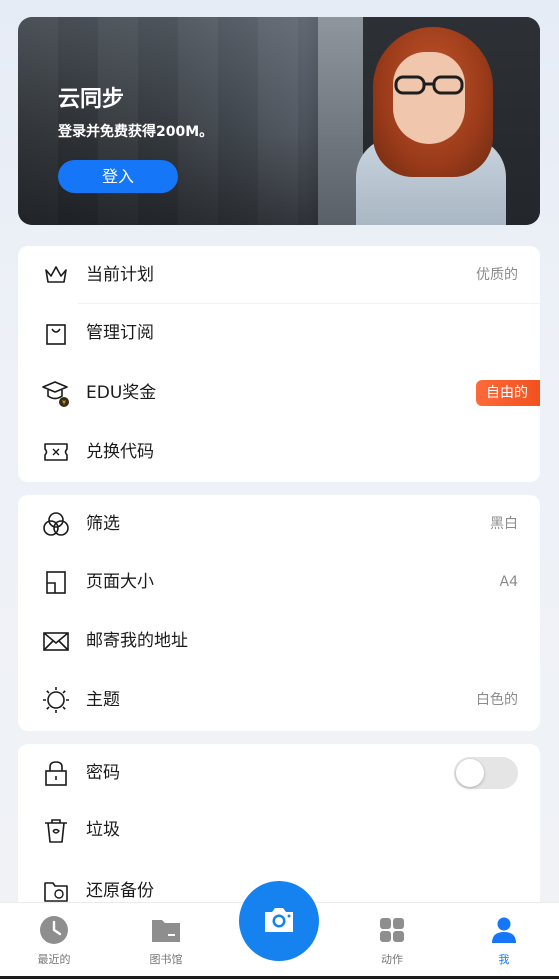 This screenshot has height=980, width=559. Describe the element at coordinates (504, 524) in the screenshot. I see `filter-value: 黑白` at that location.